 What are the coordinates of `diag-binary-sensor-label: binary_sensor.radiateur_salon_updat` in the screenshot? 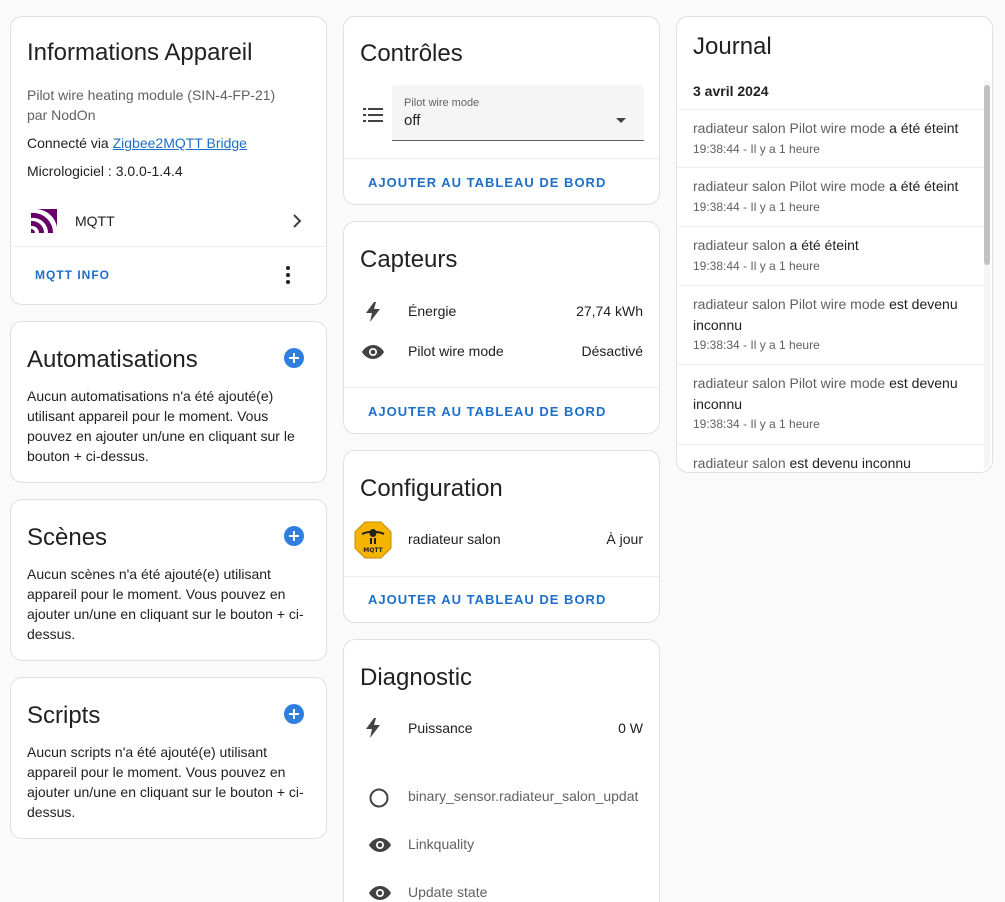 It's located at (523, 796).